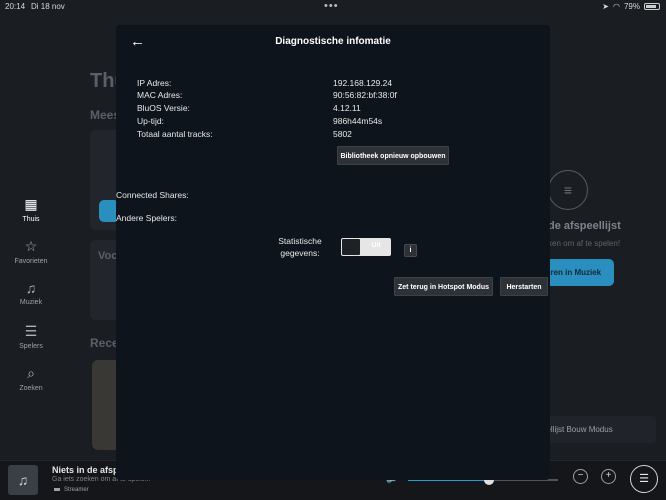 Image resolution: width=666 pixels, height=500 pixels. What do you see at coordinates (31, 388) in the screenshot?
I see `sidebar-item-label: Zoeken` at bounding box center [31, 388].